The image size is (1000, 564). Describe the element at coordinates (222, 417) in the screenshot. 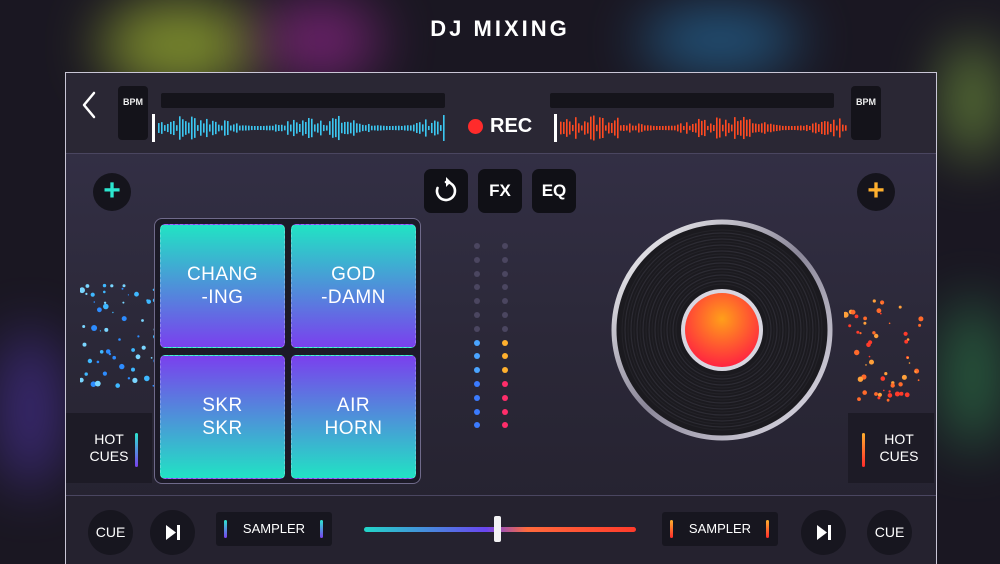

I see `pad-3: SKR SKR` at that location.